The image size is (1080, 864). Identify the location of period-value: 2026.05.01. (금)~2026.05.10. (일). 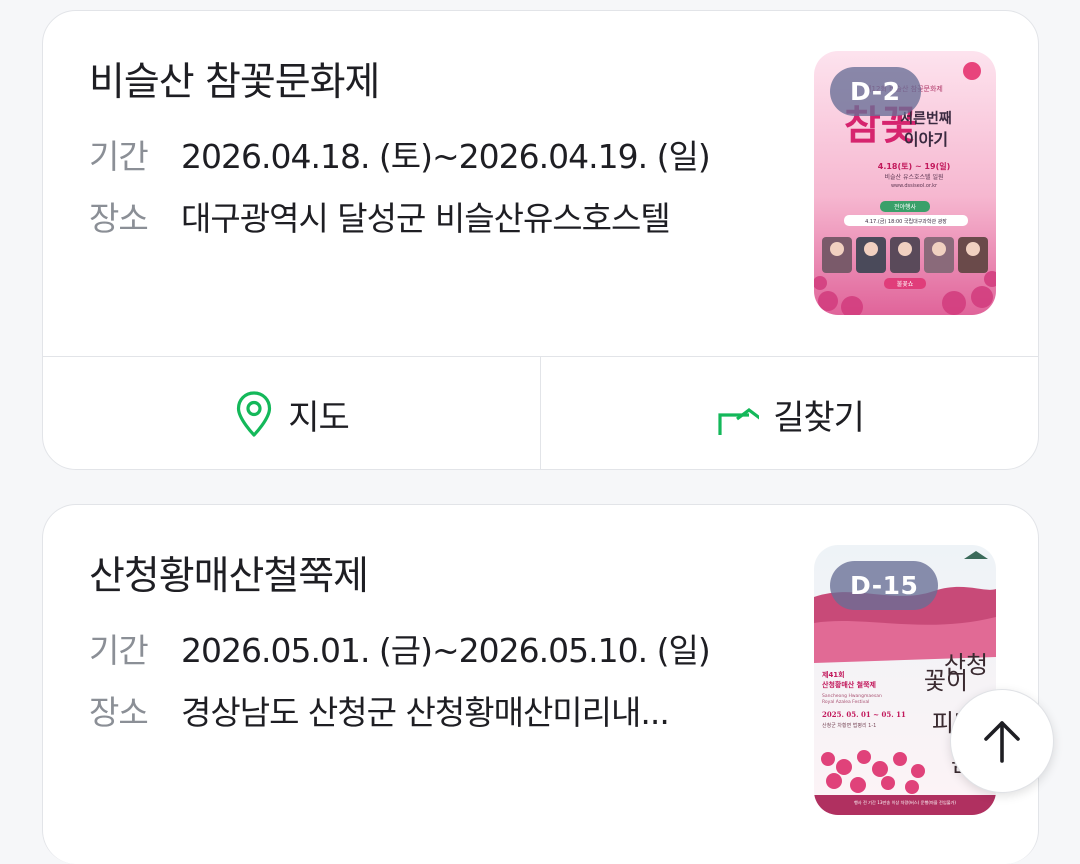
(445, 650).